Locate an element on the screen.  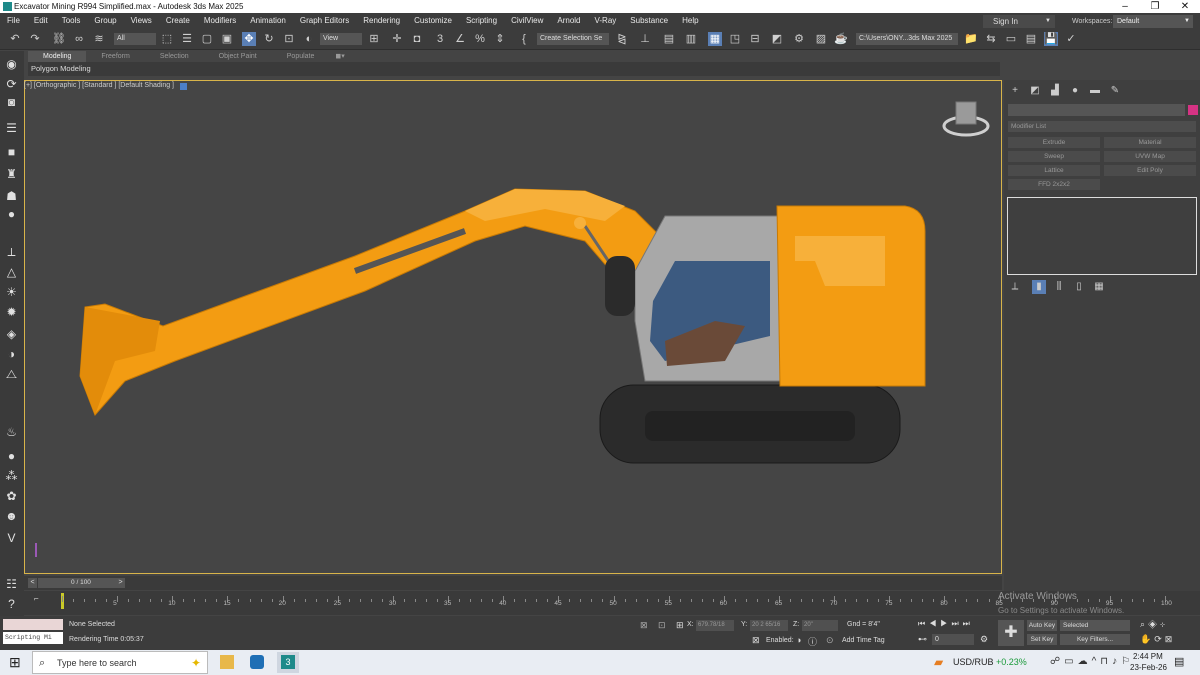
3dsmax-icon: 3 is located at coordinates (288, 662).